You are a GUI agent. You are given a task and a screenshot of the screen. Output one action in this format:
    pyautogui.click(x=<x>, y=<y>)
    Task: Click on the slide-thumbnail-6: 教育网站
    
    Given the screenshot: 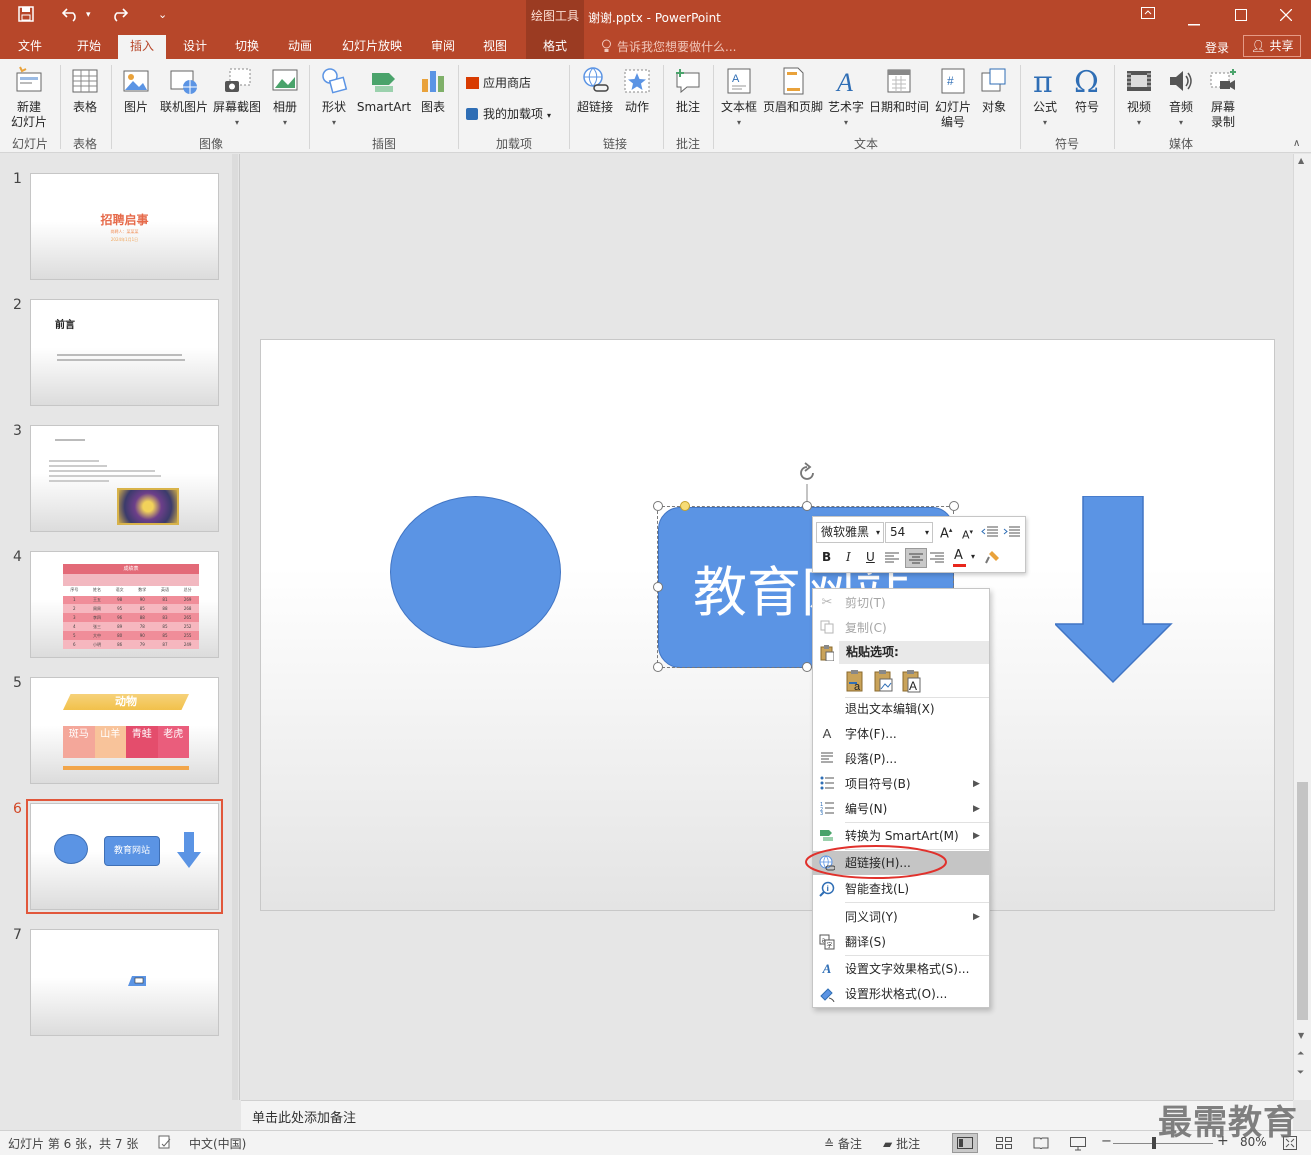 What is the action you would take?
    pyautogui.click(x=124, y=856)
    